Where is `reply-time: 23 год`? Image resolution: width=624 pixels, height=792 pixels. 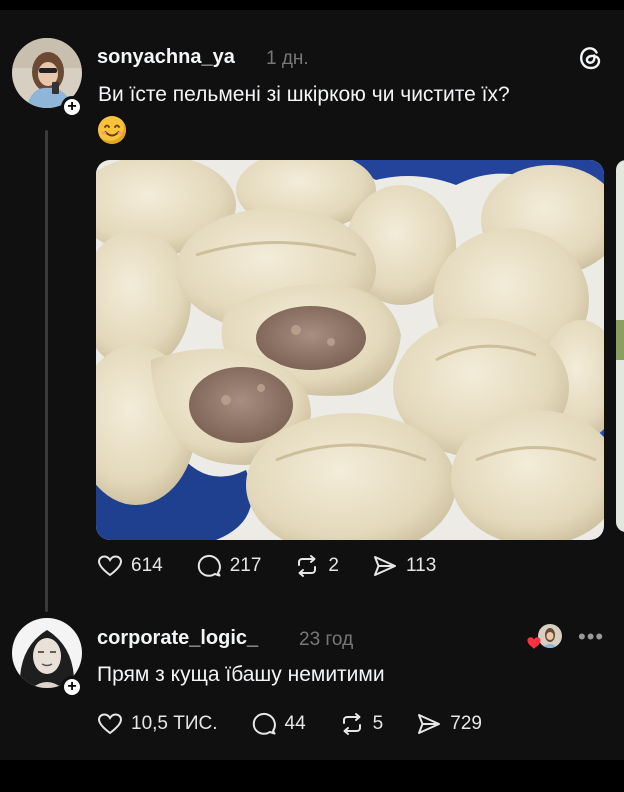 reply-time: 23 год is located at coordinates (326, 639).